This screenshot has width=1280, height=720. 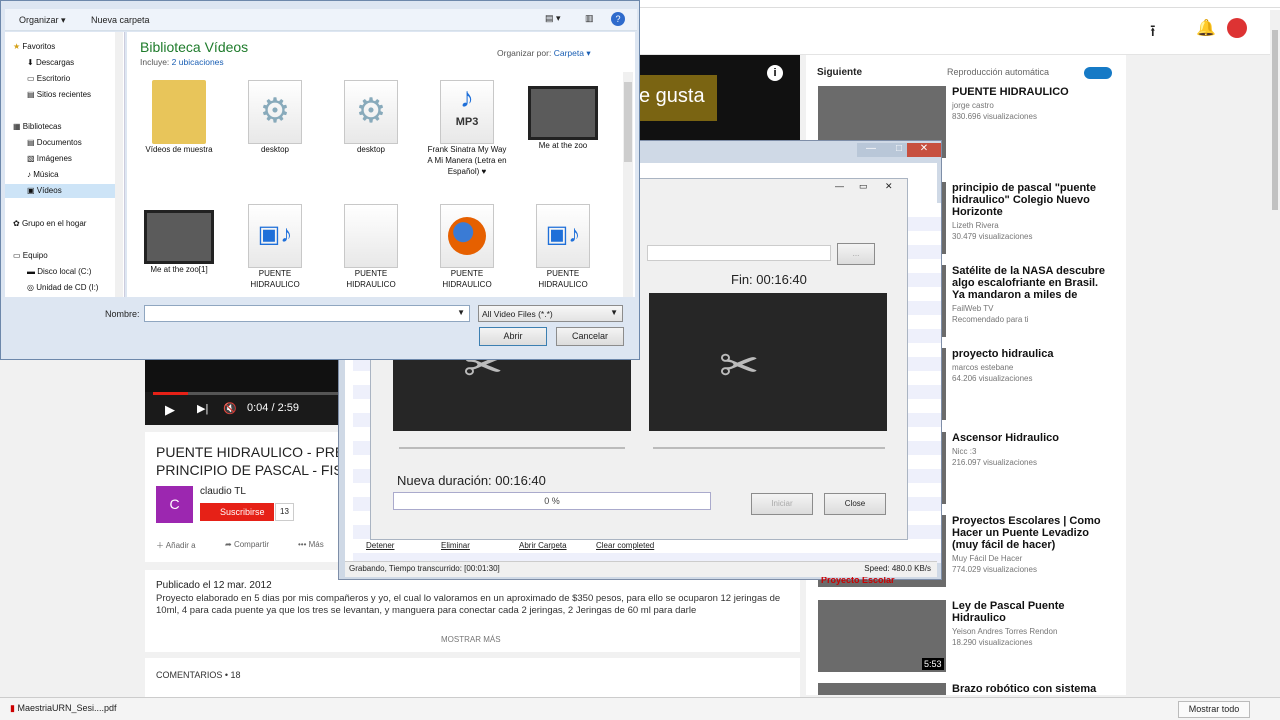 What do you see at coordinates (471, 639) in the screenshot?
I see `show-more-button: MOSTRAR MÁS` at bounding box center [471, 639].